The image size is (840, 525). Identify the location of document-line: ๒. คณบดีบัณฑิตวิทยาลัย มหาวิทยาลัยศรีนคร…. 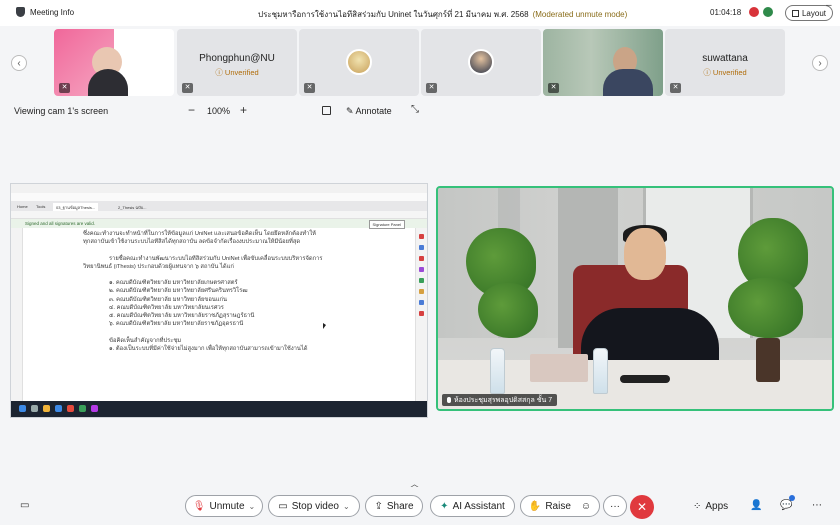
(178, 291).